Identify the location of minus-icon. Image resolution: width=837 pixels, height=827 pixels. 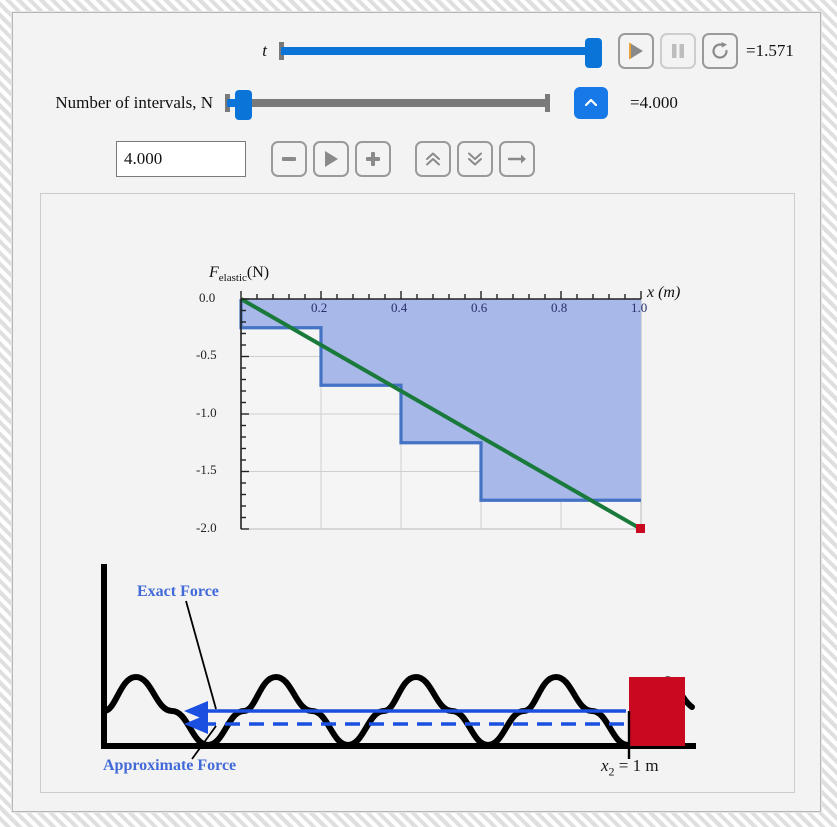
(289, 159).